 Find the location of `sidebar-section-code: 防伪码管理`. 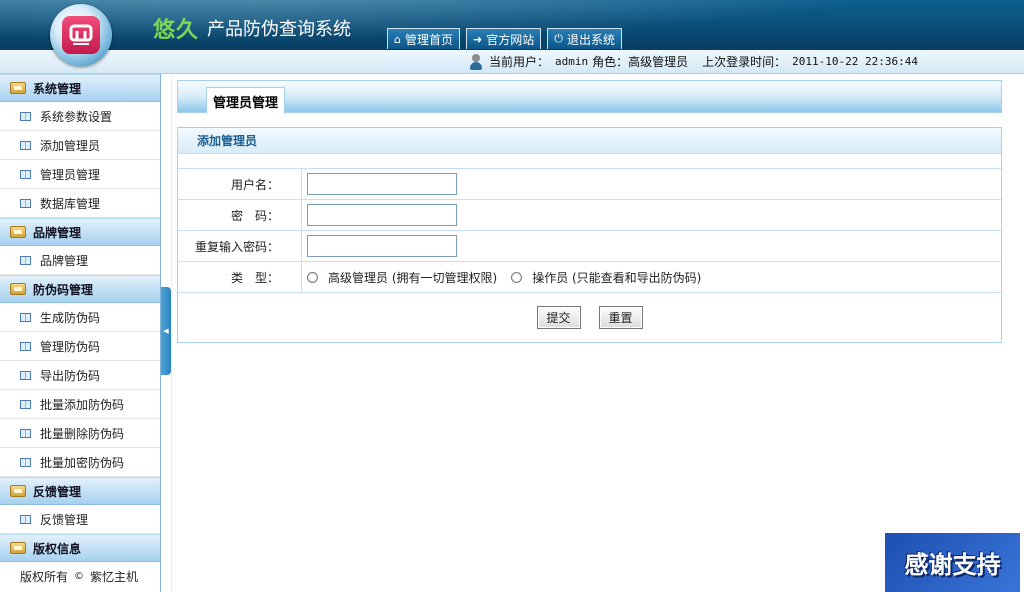

sidebar-section-code: 防伪码管理 is located at coordinates (80, 289).